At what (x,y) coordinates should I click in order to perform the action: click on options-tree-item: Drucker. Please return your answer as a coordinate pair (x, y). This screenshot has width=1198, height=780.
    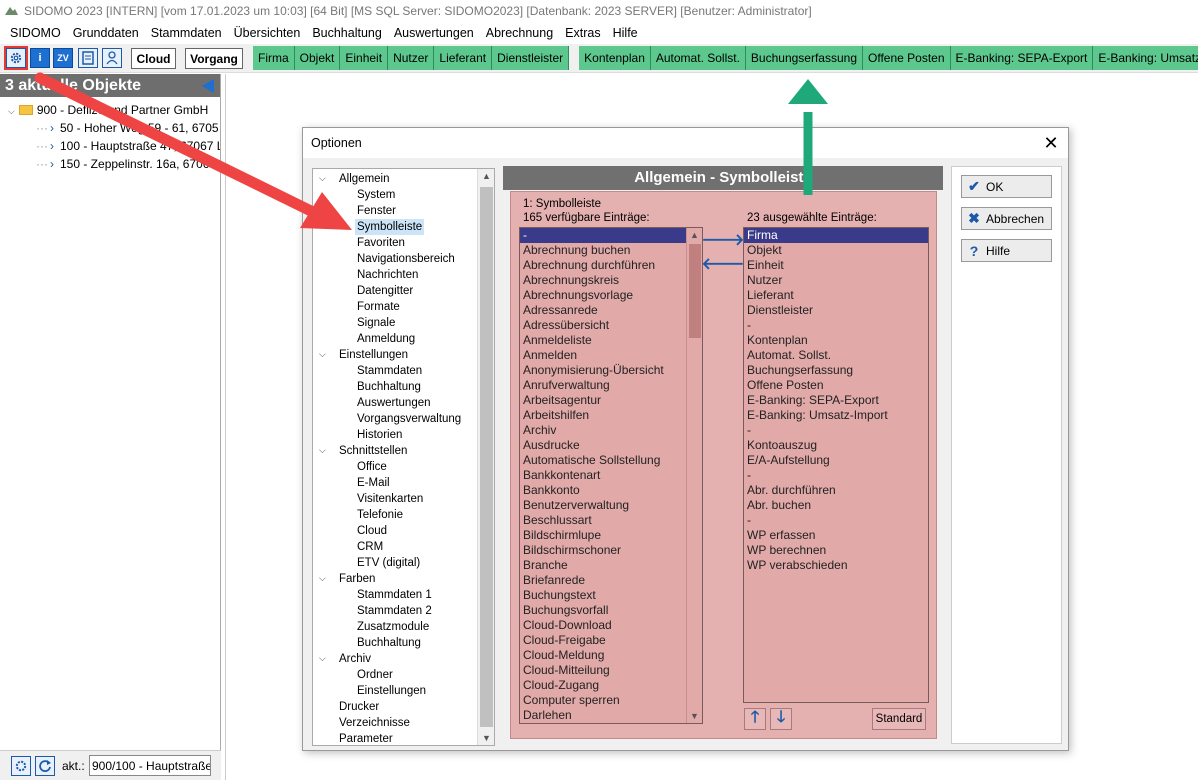
    Looking at the image, I should click on (359, 707).